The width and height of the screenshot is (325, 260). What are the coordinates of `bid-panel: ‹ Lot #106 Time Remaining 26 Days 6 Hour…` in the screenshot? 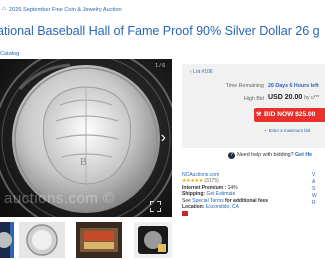 It's located at (253, 106).